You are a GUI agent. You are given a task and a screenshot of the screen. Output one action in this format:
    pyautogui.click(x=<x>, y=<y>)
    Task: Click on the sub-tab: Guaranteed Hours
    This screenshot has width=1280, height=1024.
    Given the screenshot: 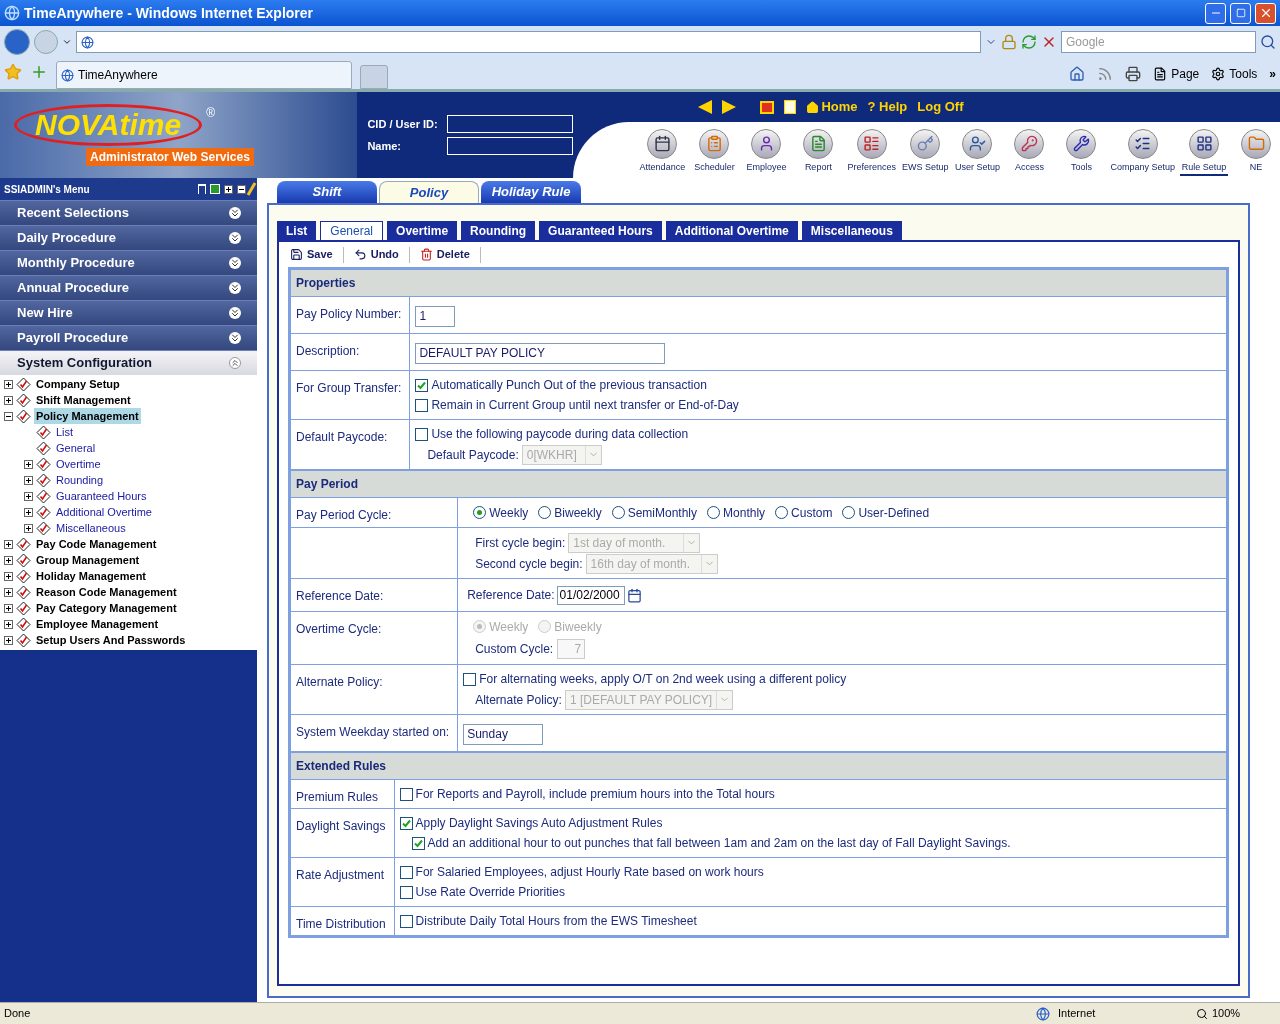 What is the action you would take?
    pyautogui.click(x=600, y=230)
    